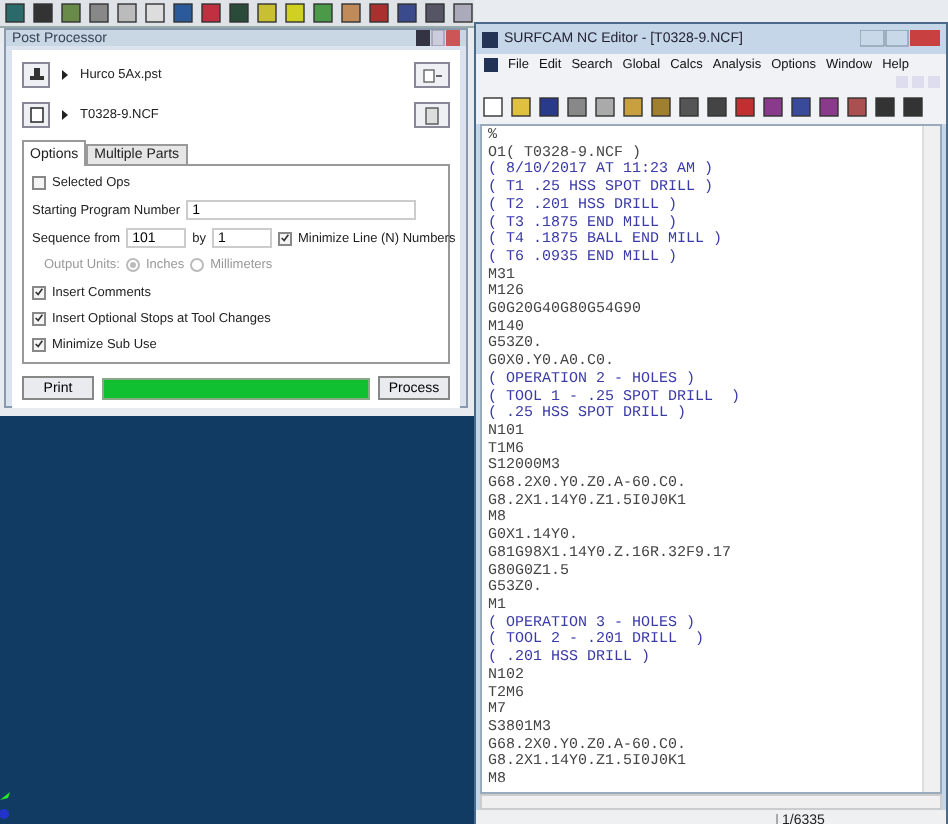 The height and width of the screenshot is (824, 948). What do you see at coordinates (490, 39) in the screenshot?
I see `app-icon` at bounding box center [490, 39].